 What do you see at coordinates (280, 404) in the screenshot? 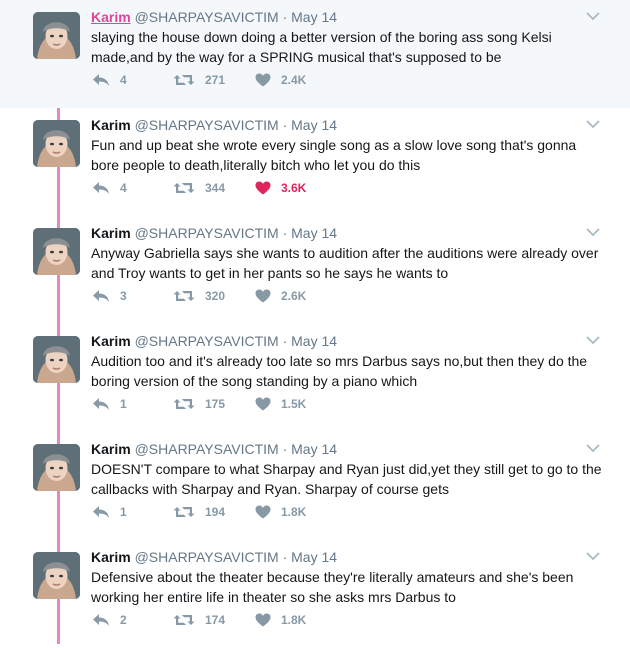
I see `like-button: 1.5K` at bounding box center [280, 404].